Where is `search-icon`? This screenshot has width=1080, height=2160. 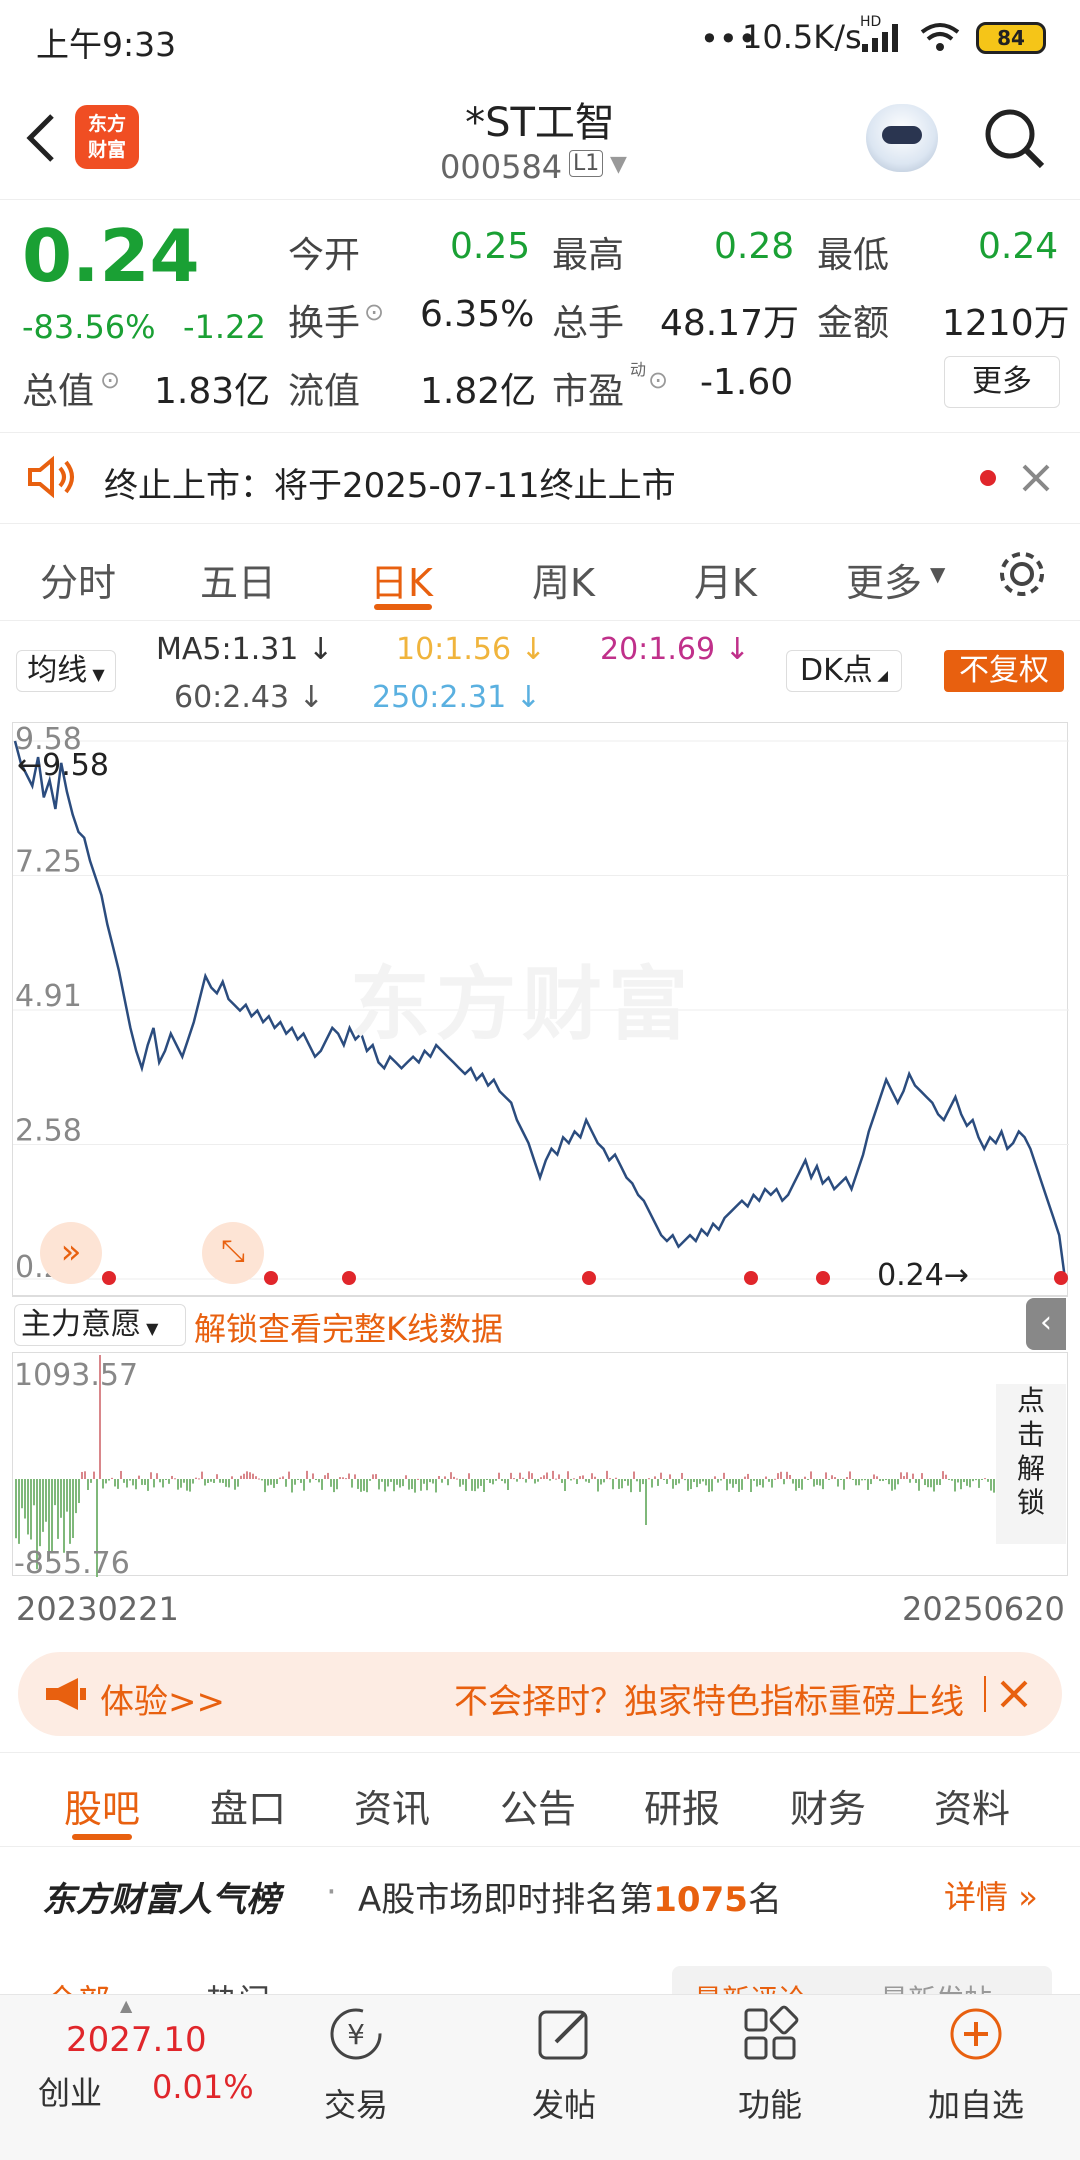
search-icon is located at coordinates (1015, 139).